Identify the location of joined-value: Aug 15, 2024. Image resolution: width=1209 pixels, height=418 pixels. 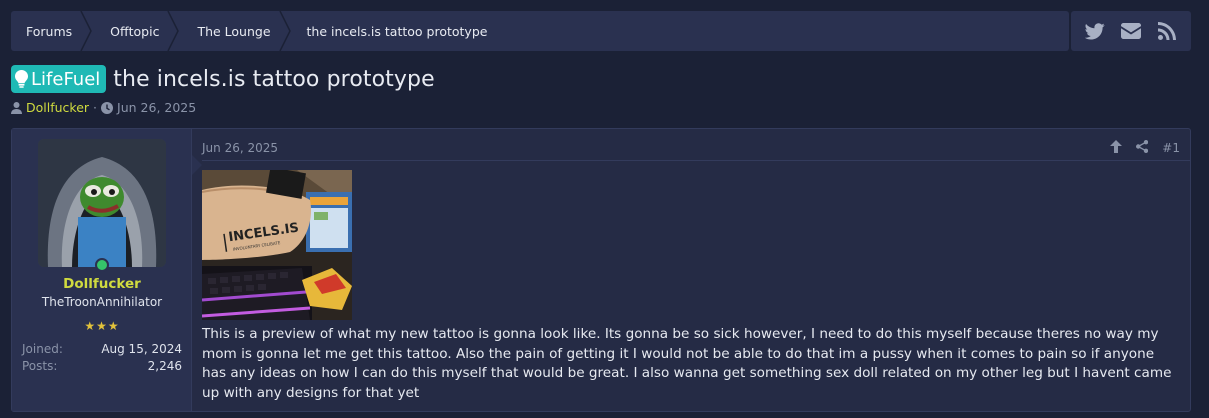
(141, 349).